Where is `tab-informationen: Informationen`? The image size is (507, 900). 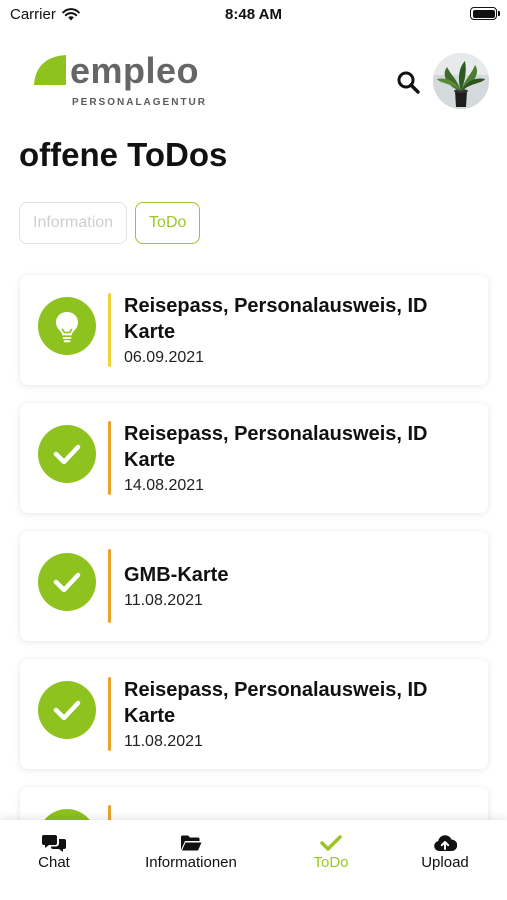
tab-informationen: Informationen is located at coordinates (191, 860).